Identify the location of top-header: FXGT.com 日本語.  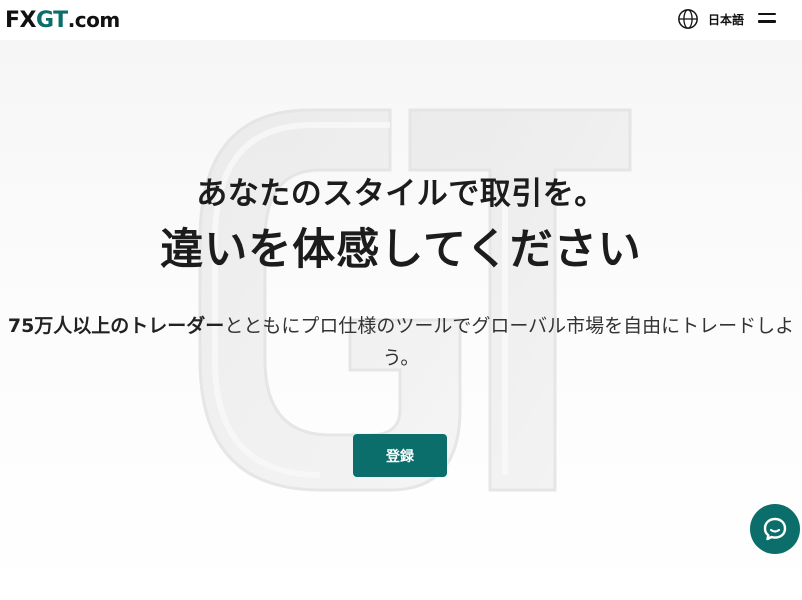
(401, 20).